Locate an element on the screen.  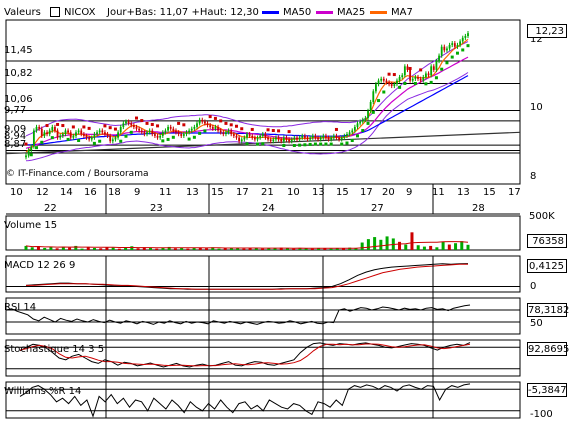
williams-title: Williams %R 14 is located at coordinates (43, 391).